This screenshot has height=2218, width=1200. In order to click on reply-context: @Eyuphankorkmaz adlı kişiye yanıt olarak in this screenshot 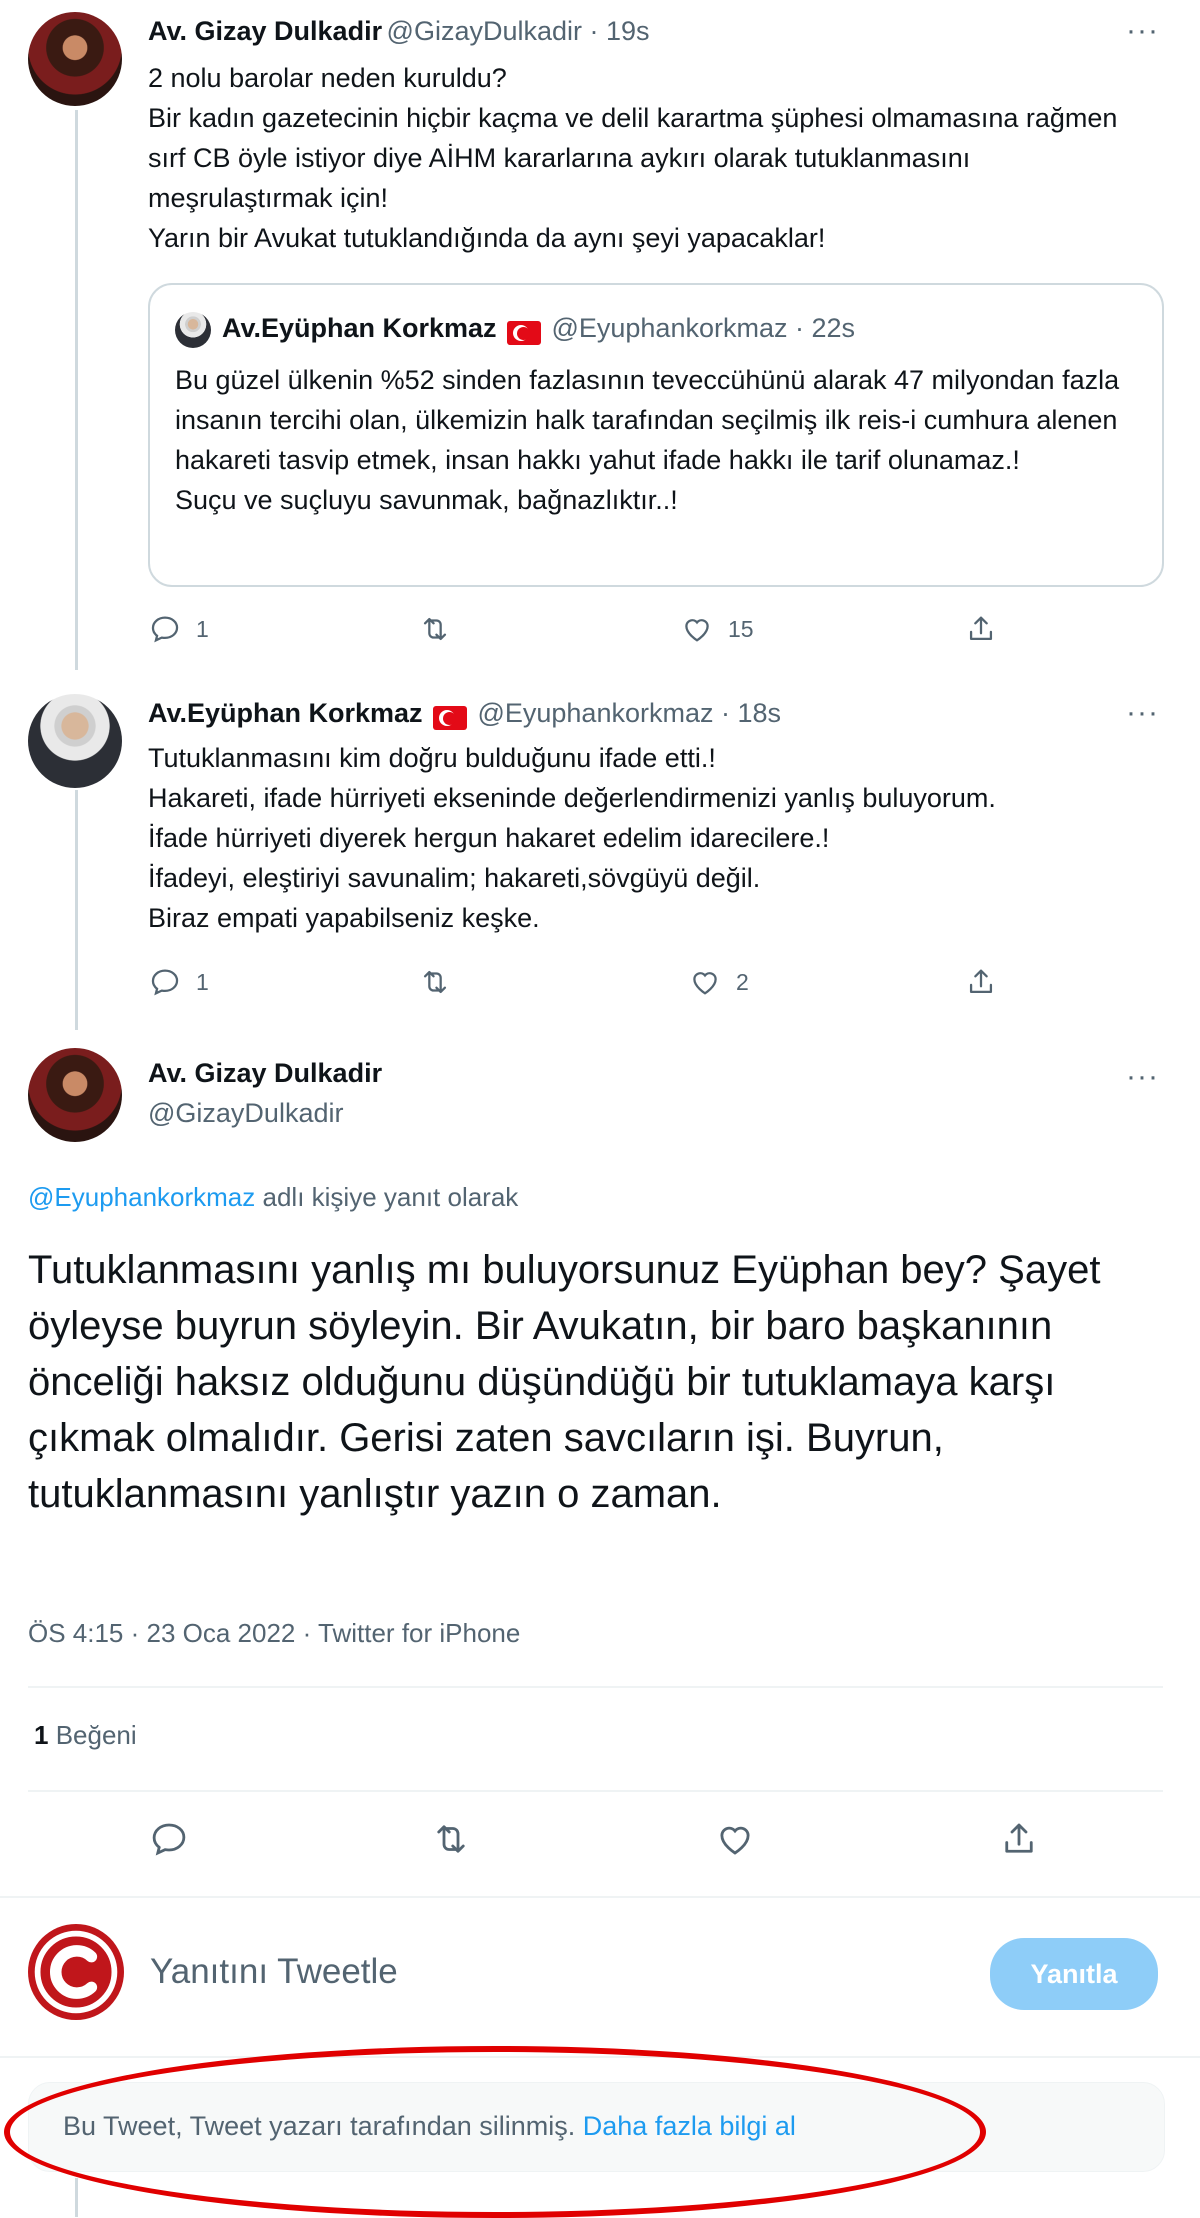, I will do `click(273, 1197)`.